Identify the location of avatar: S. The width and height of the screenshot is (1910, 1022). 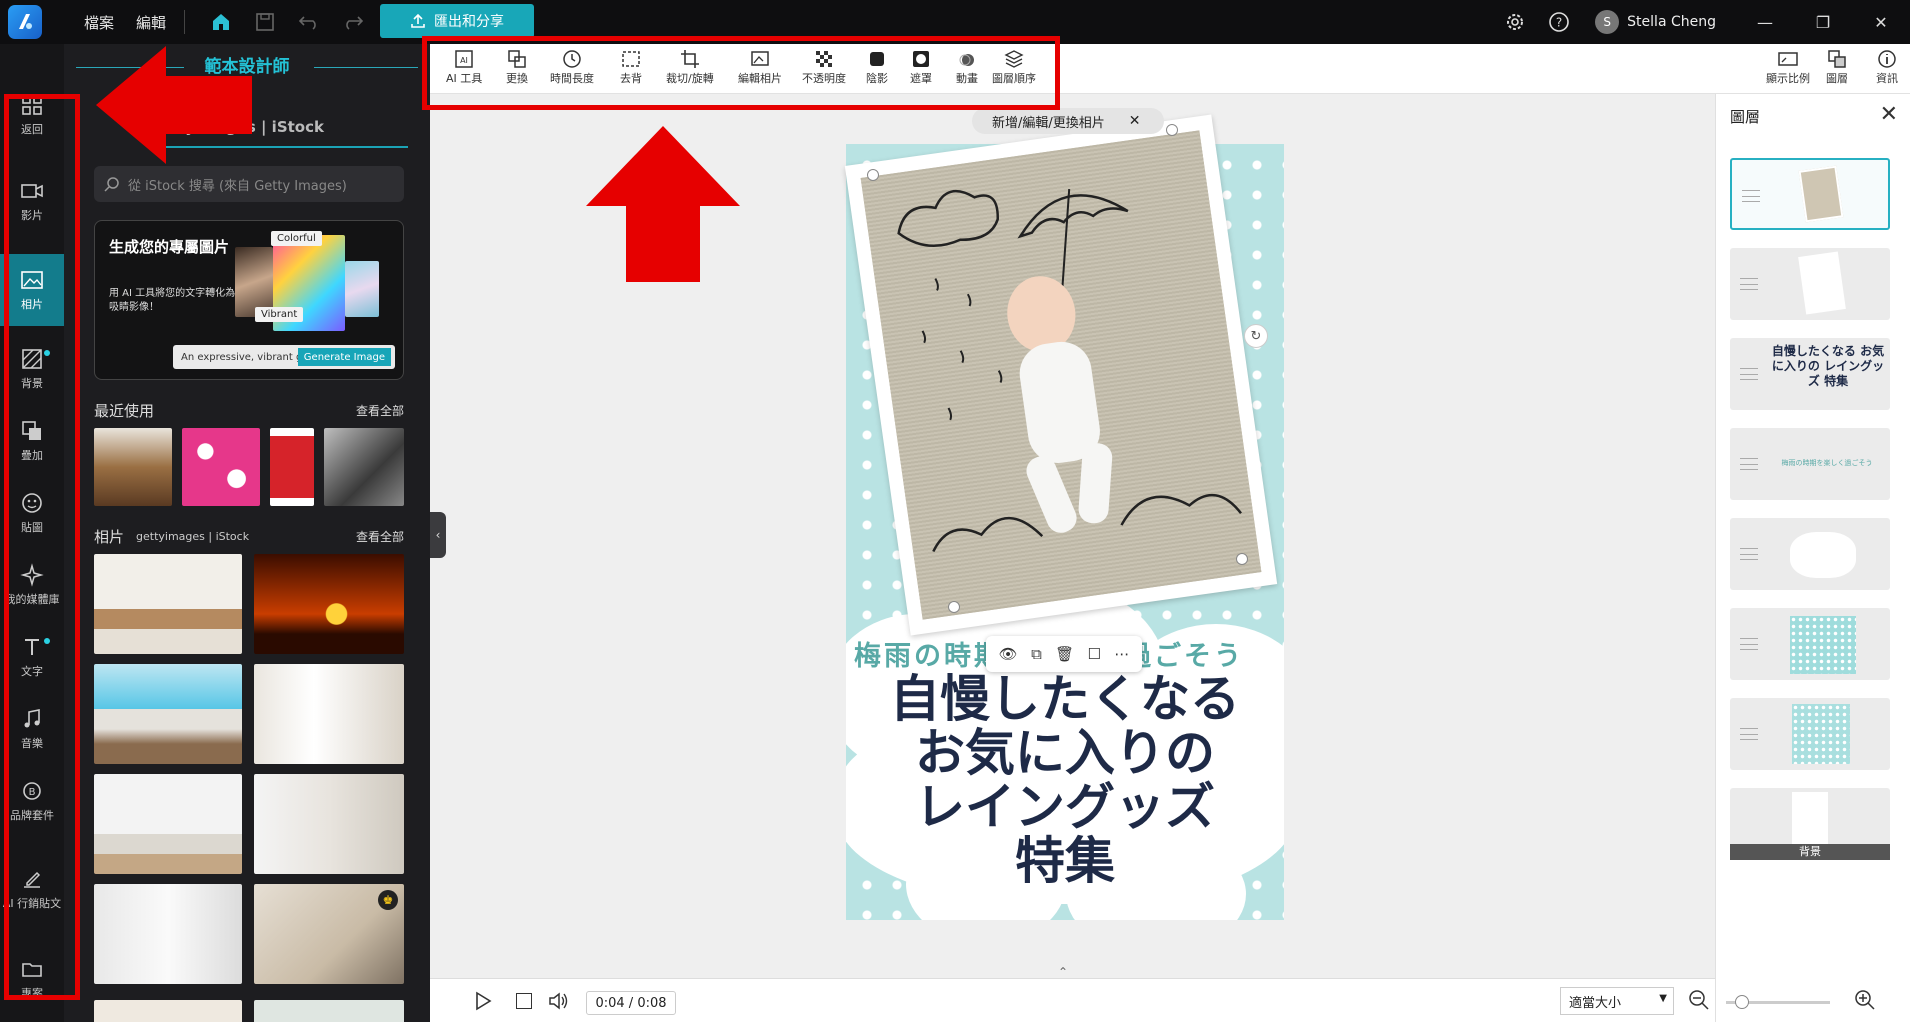
(1607, 22).